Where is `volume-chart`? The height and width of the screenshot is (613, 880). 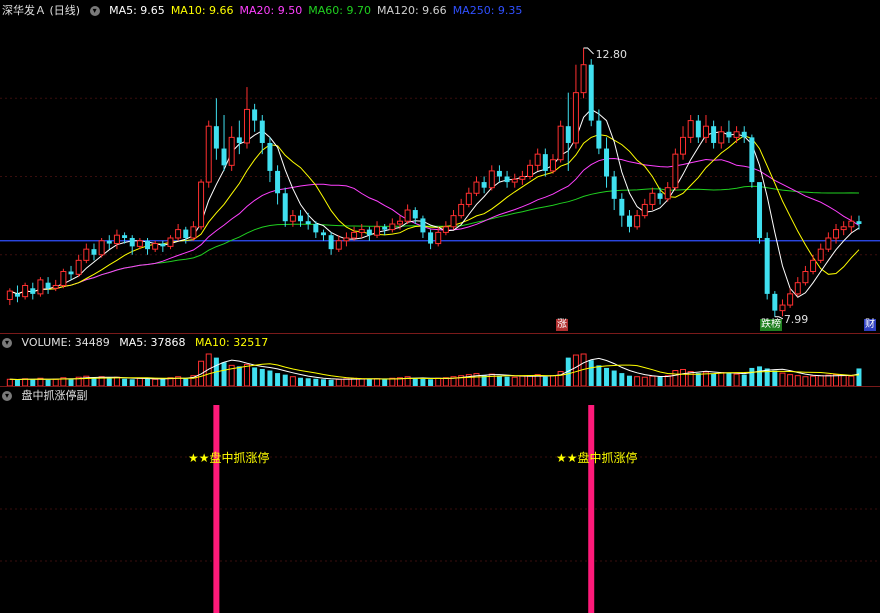
volume-chart is located at coordinates (440, 369).